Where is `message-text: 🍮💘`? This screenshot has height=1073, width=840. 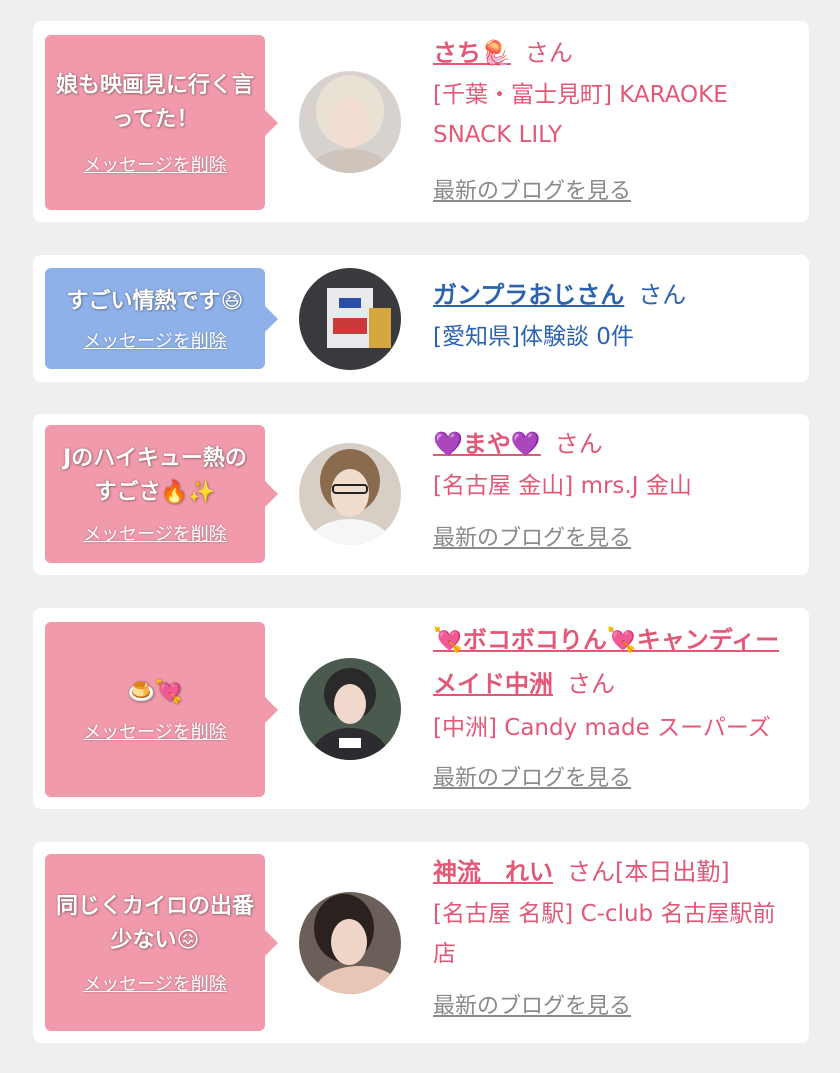
message-text: 🍮💘 is located at coordinates (155, 692).